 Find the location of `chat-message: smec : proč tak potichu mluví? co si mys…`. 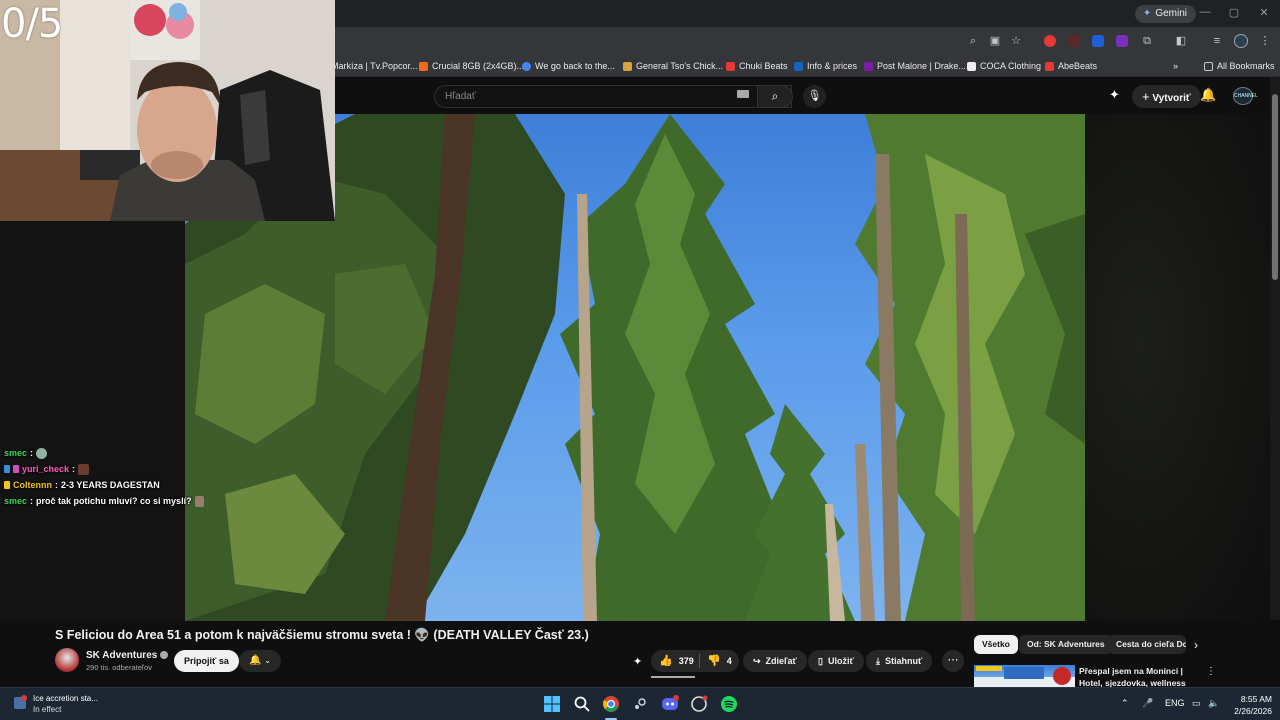

chat-message: smec : proč tak potichu mluví? co si mys… is located at coordinates (104, 501).